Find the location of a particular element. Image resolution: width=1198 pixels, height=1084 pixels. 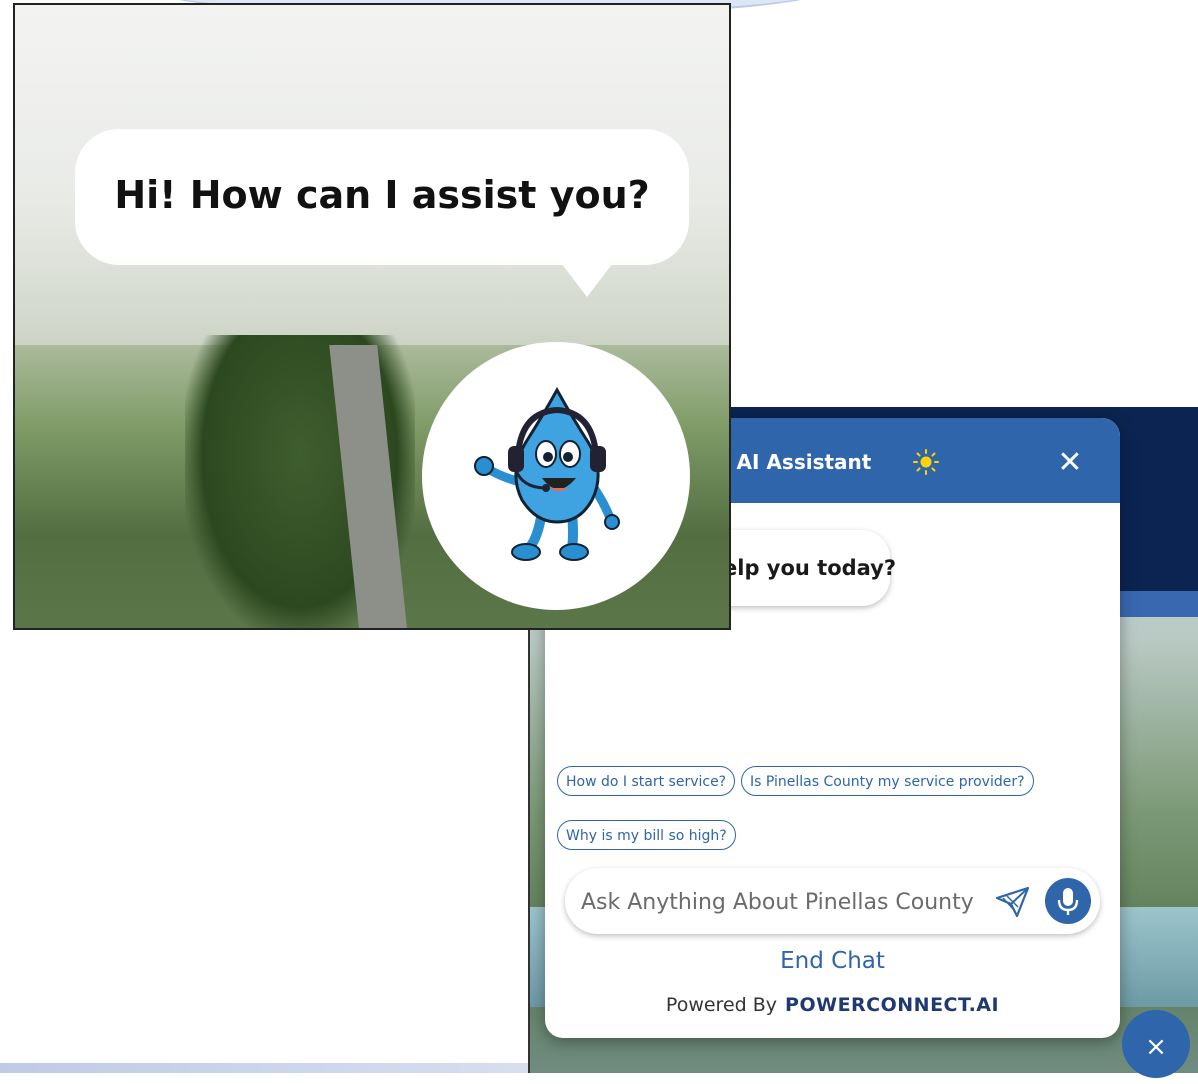

microphone-icon is located at coordinates (1068, 901).